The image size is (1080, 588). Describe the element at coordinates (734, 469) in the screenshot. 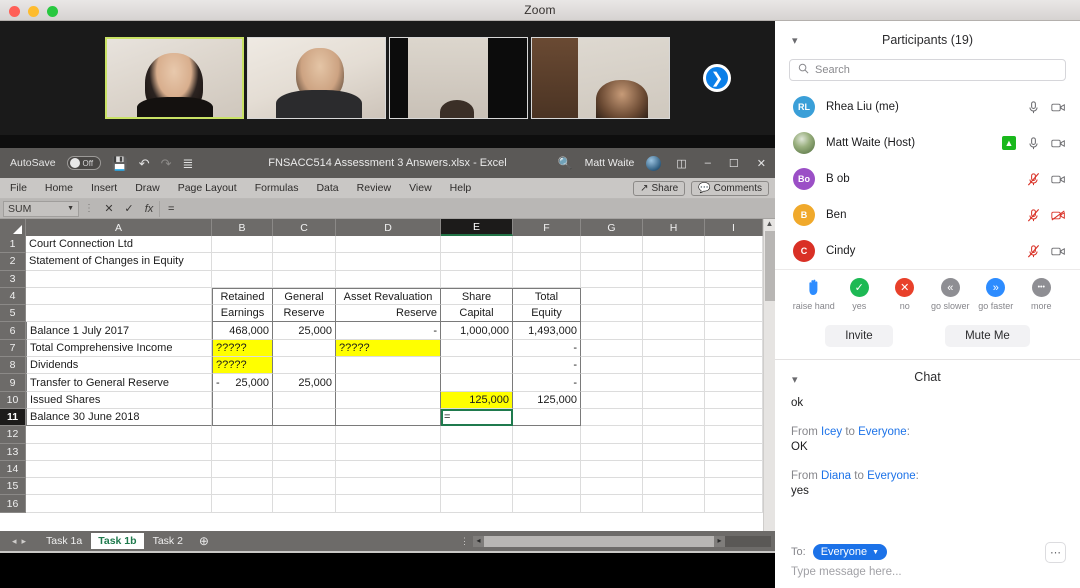

I see `cell-I14` at that location.